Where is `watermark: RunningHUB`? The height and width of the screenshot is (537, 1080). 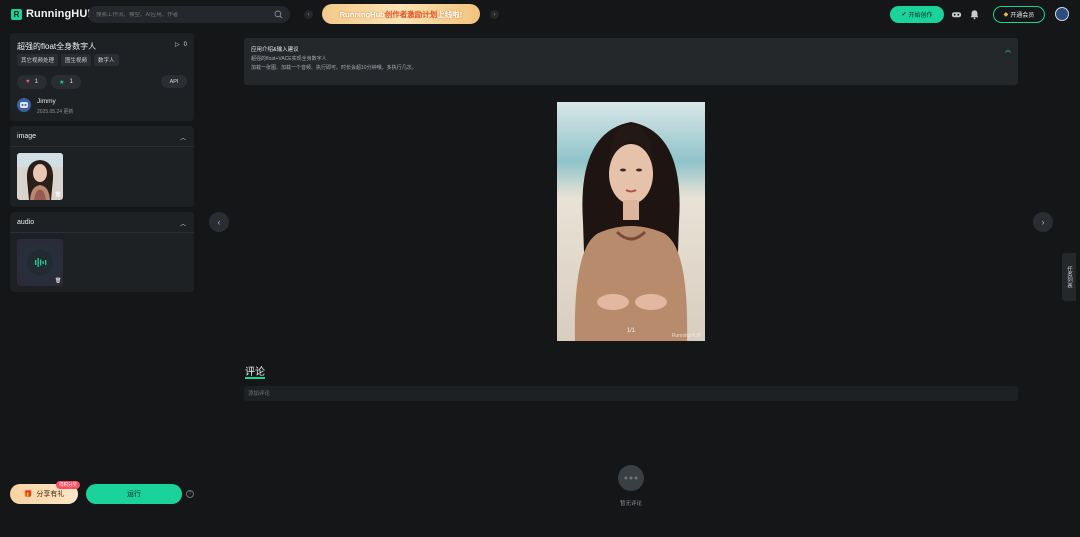
watermark: RunningHUB is located at coordinates (686, 336).